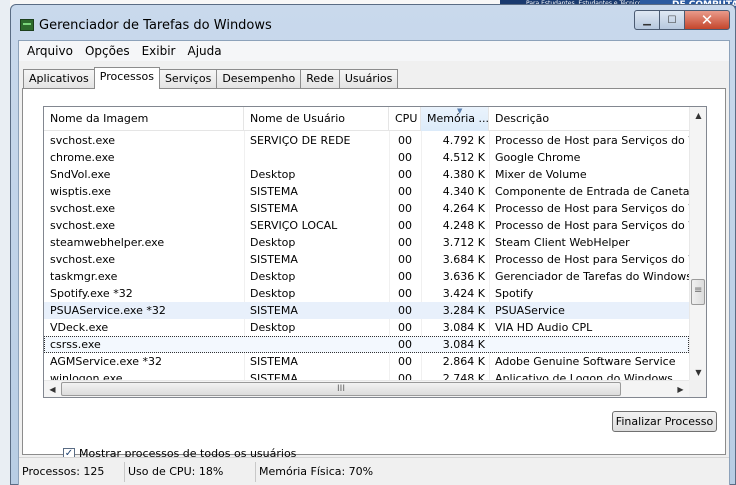 The width and height of the screenshot is (736, 485). What do you see at coordinates (316, 119) in the screenshot?
I see `column-header-user: Nome de Usuário` at bounding box center [316, 119].